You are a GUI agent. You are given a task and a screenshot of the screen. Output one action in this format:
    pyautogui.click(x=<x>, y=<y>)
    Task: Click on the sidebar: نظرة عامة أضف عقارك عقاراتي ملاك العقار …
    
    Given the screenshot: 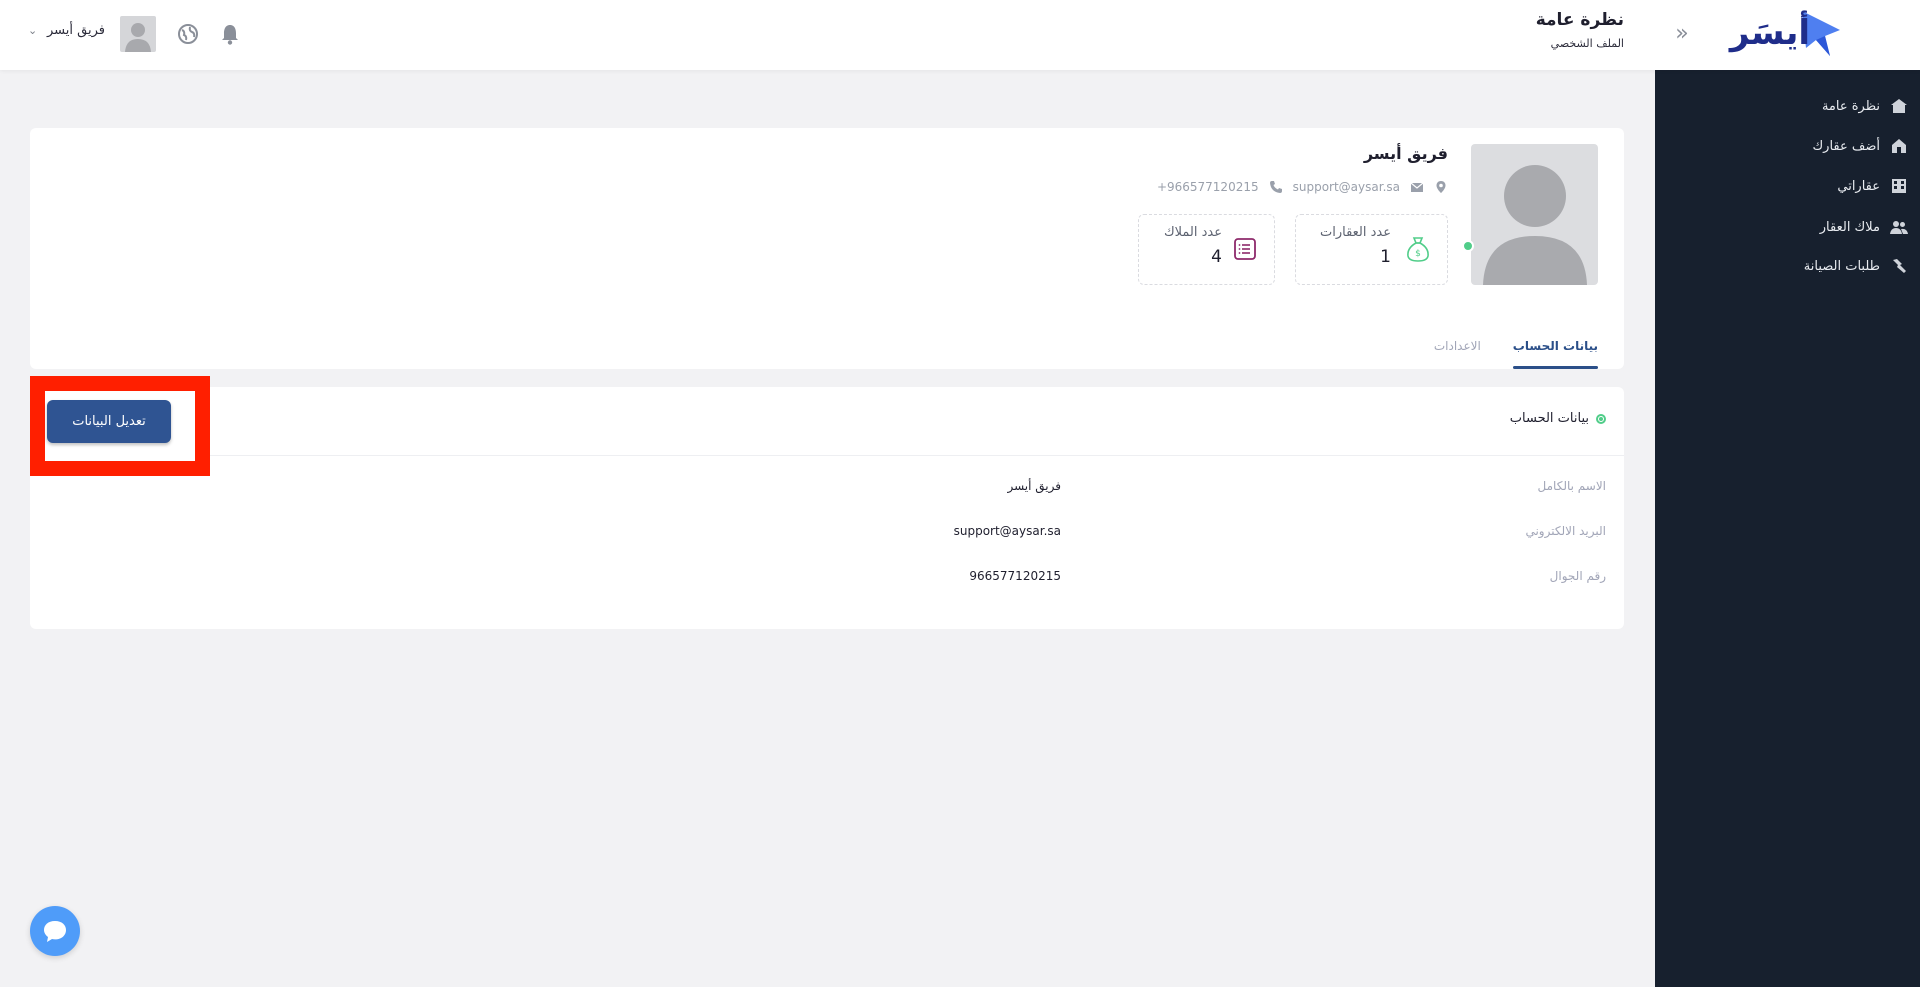 What is the action you would take?
    pyautogui.click(x=1787, y=528)
    